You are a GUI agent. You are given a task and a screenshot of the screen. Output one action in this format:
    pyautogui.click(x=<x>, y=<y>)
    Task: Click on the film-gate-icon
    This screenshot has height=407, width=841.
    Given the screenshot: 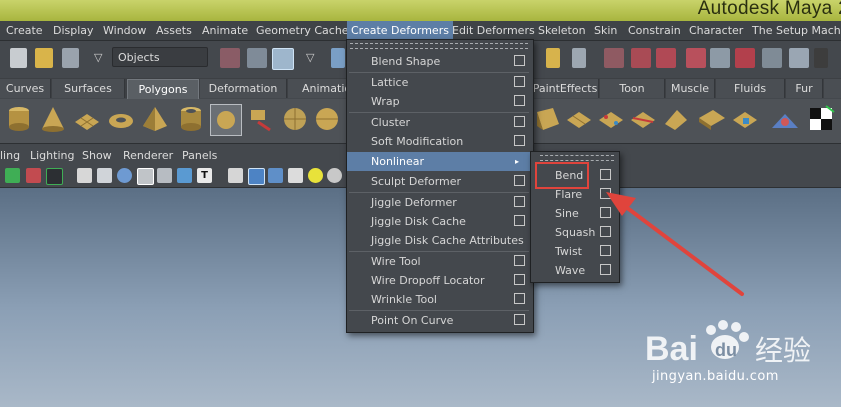 What is the action you would take?
    pyautogui.click(x=104, y=175)
    